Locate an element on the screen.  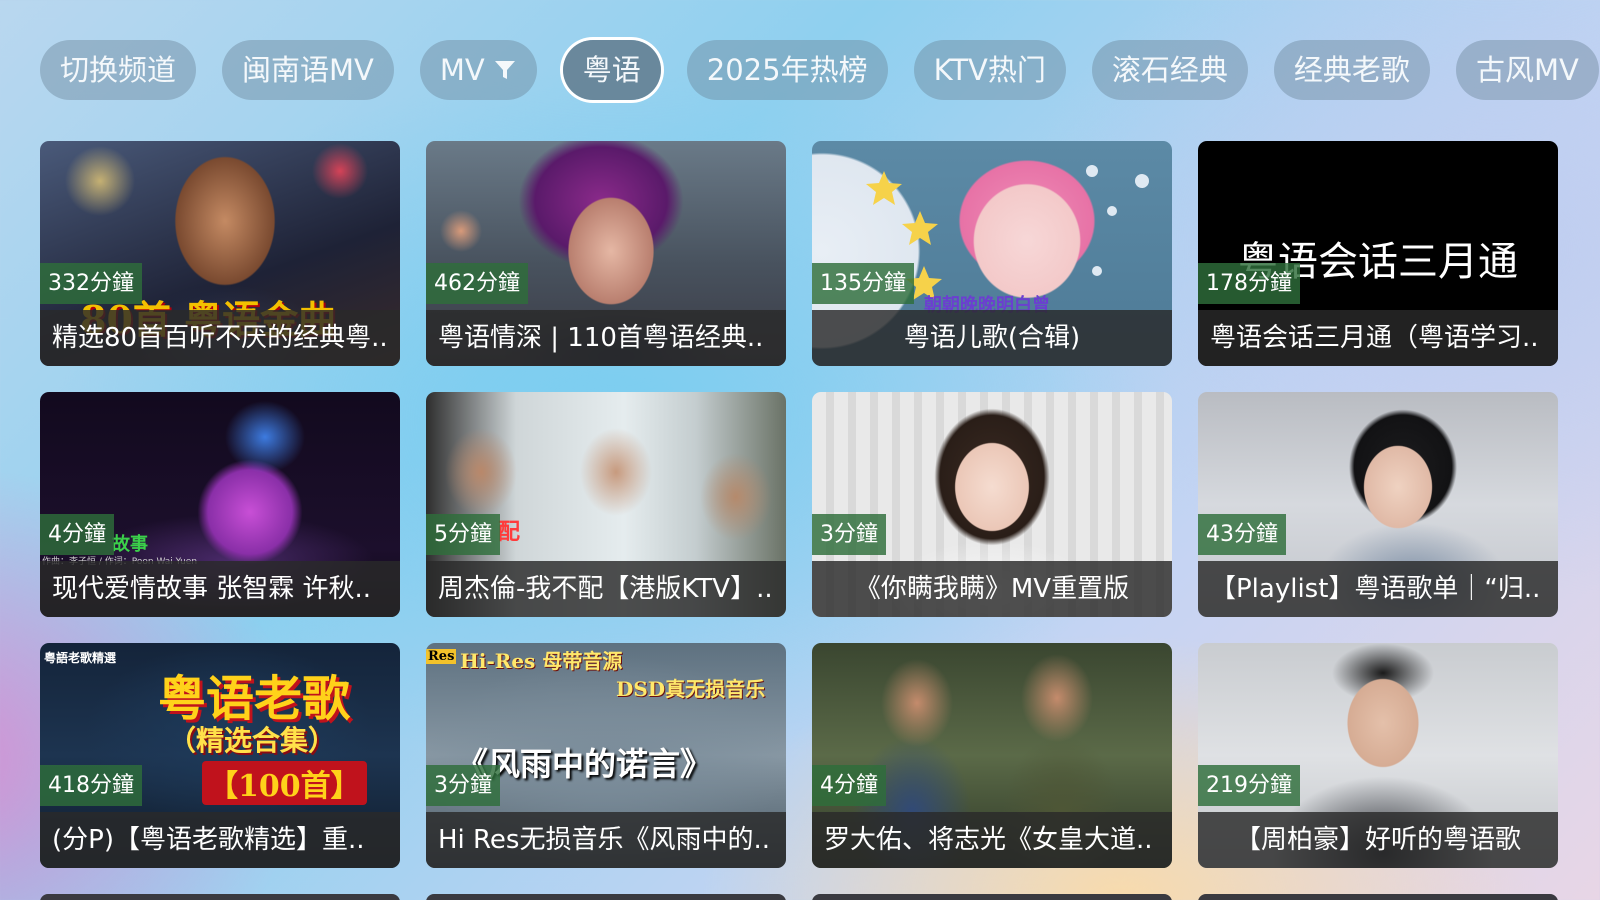
chip-label: 滚石经典 is located at coordinates (1169, 70).